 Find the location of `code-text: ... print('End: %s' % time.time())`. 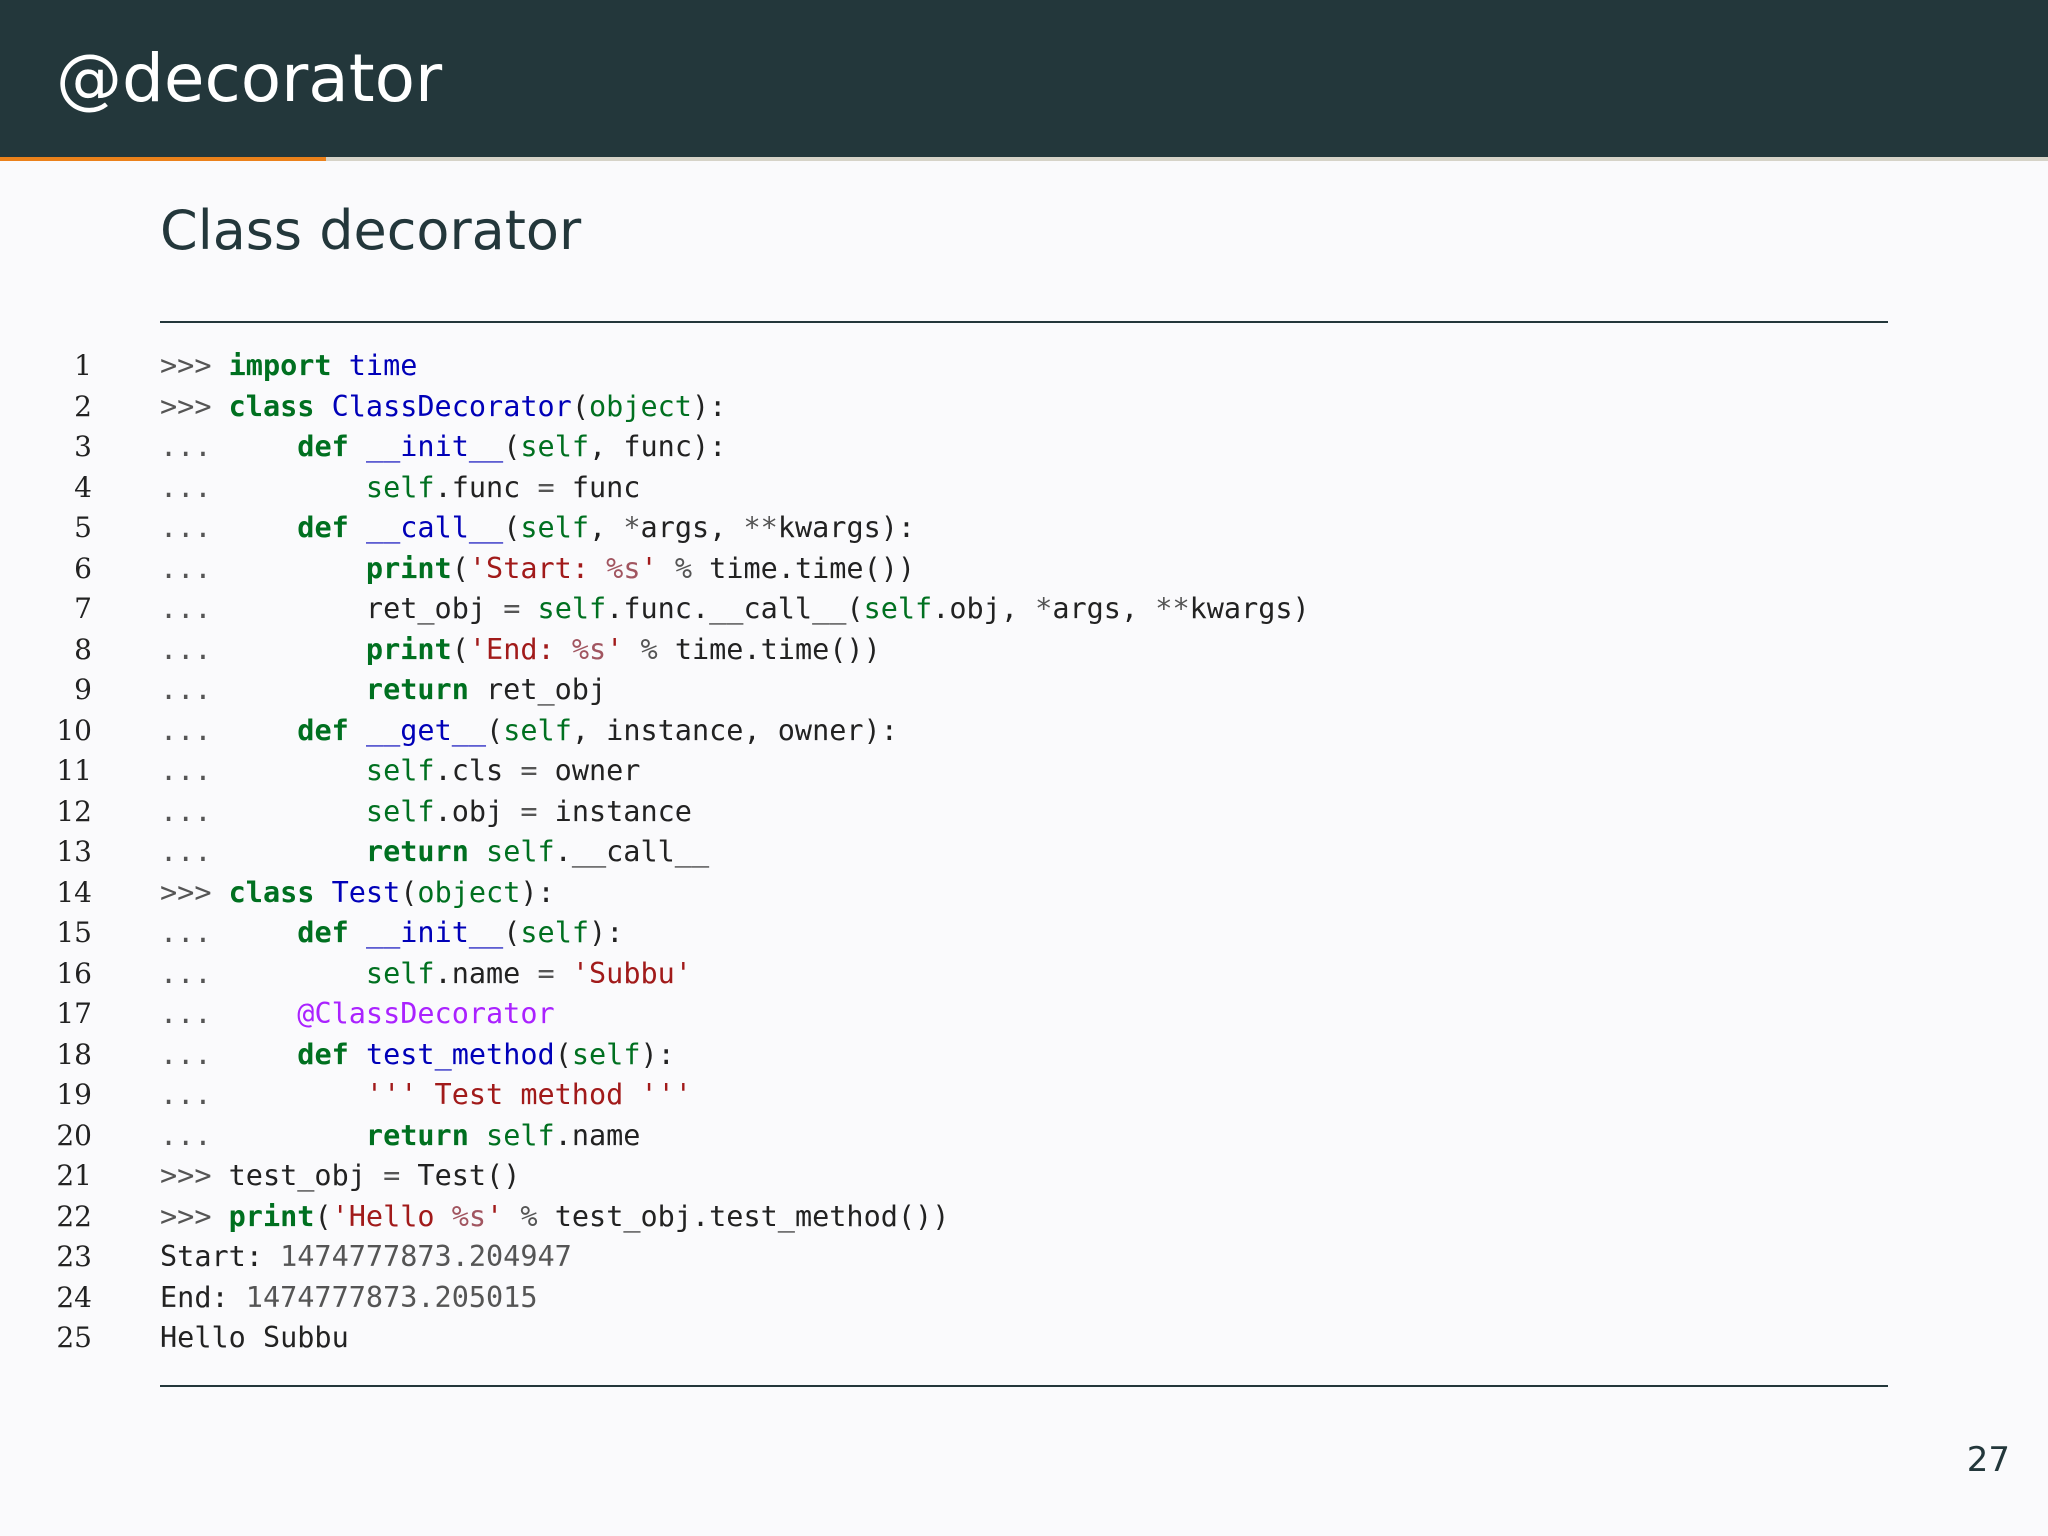

code-text: ... print('End: %s' % time.time()) is located at coordinates (520, 650).